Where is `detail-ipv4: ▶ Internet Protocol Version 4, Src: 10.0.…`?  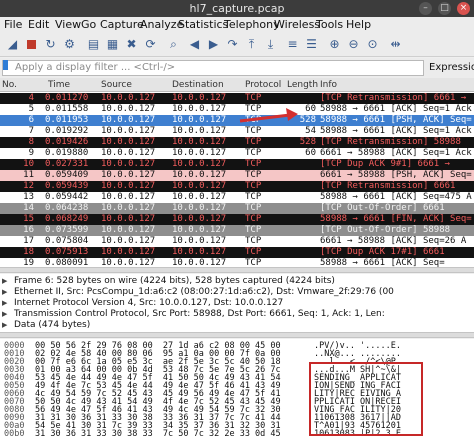
detail-ipv4: ▶ Internet Protocol Version 4, Src: 10.0.… is located at coordinates (237, 303).